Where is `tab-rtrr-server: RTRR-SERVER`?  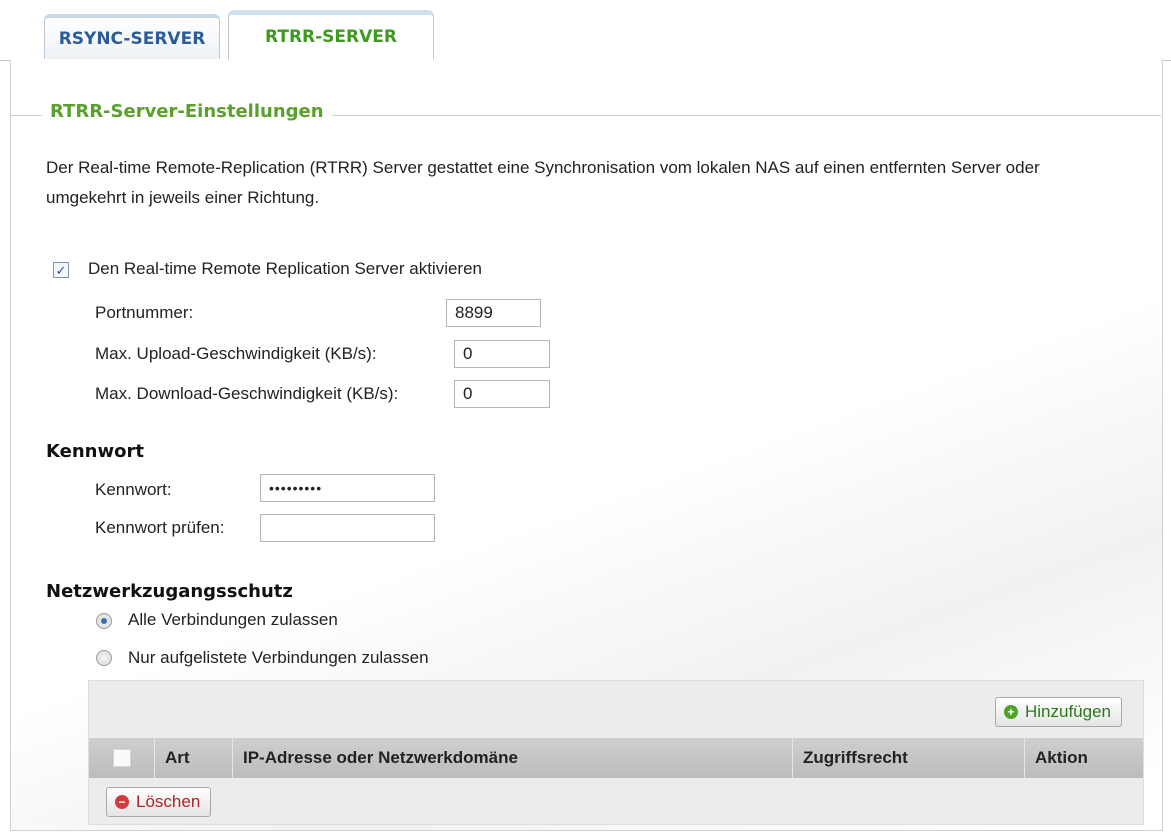 tab-rtrr-server: RTRR-SERVER is located at coordinates (331, 35).